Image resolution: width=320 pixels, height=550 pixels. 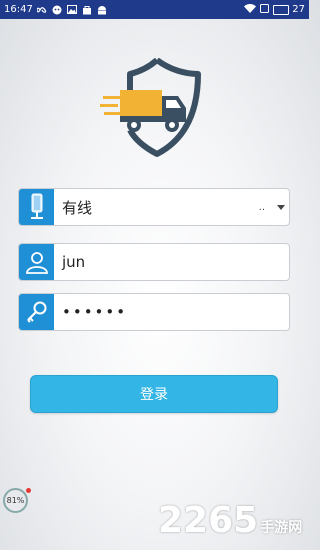 I want to click on floating-ball: 81%, so click(x=15, y=500).